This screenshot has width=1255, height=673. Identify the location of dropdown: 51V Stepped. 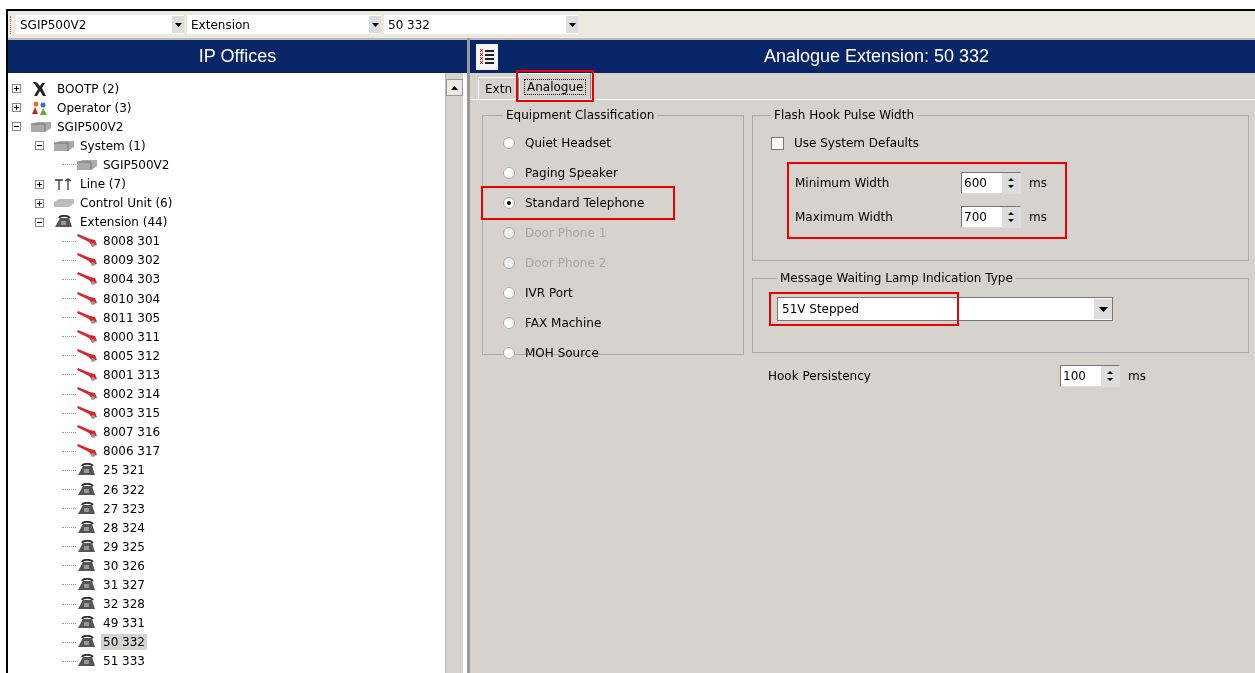
(945, 309).